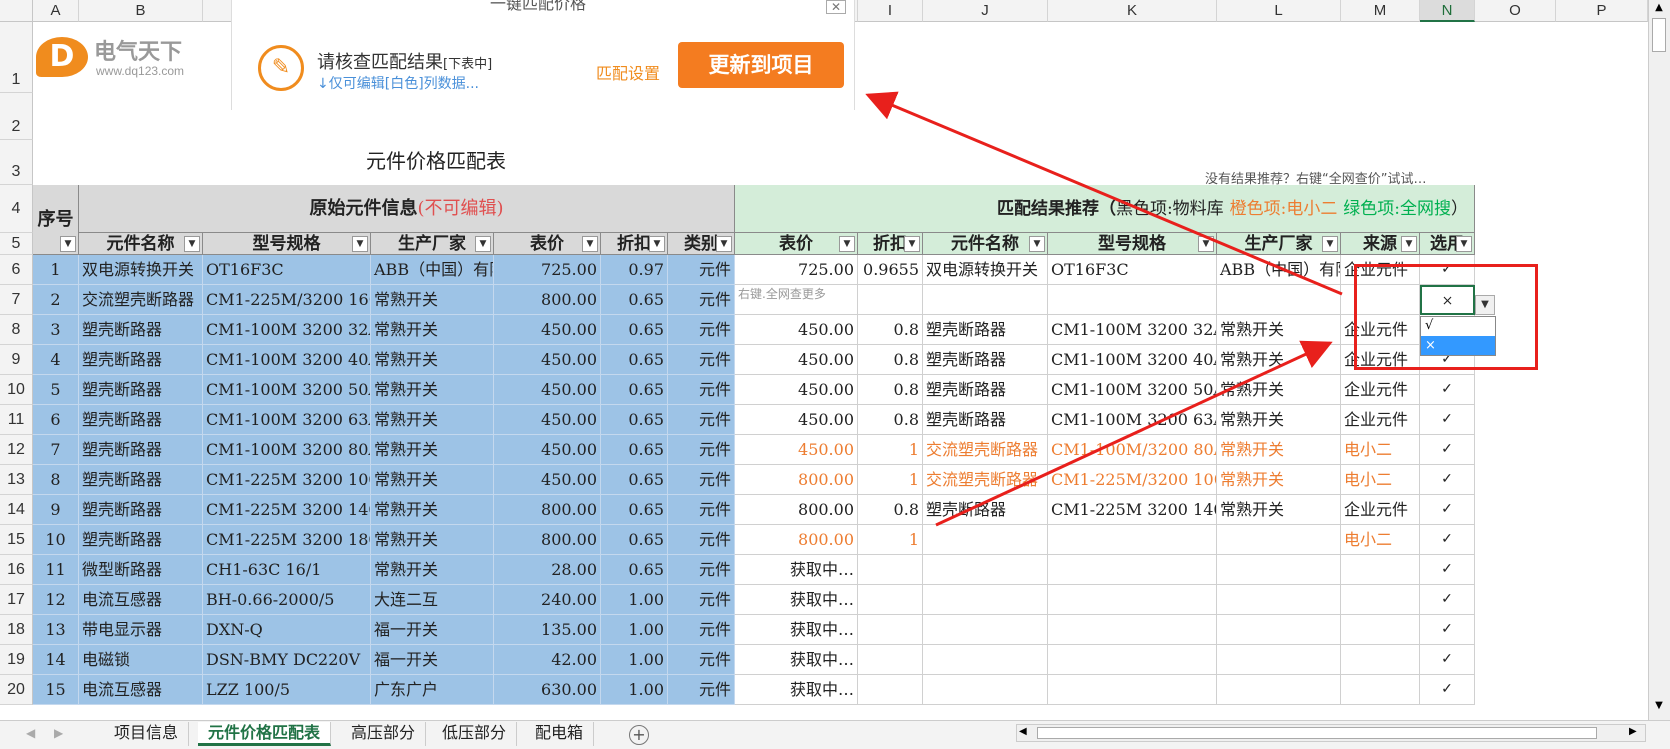  What do you see at coordinates (1659, 360) in the screenshot?
I see `vertical-scrollbar: ▲ ▼` at bounding box center [1659, 360].